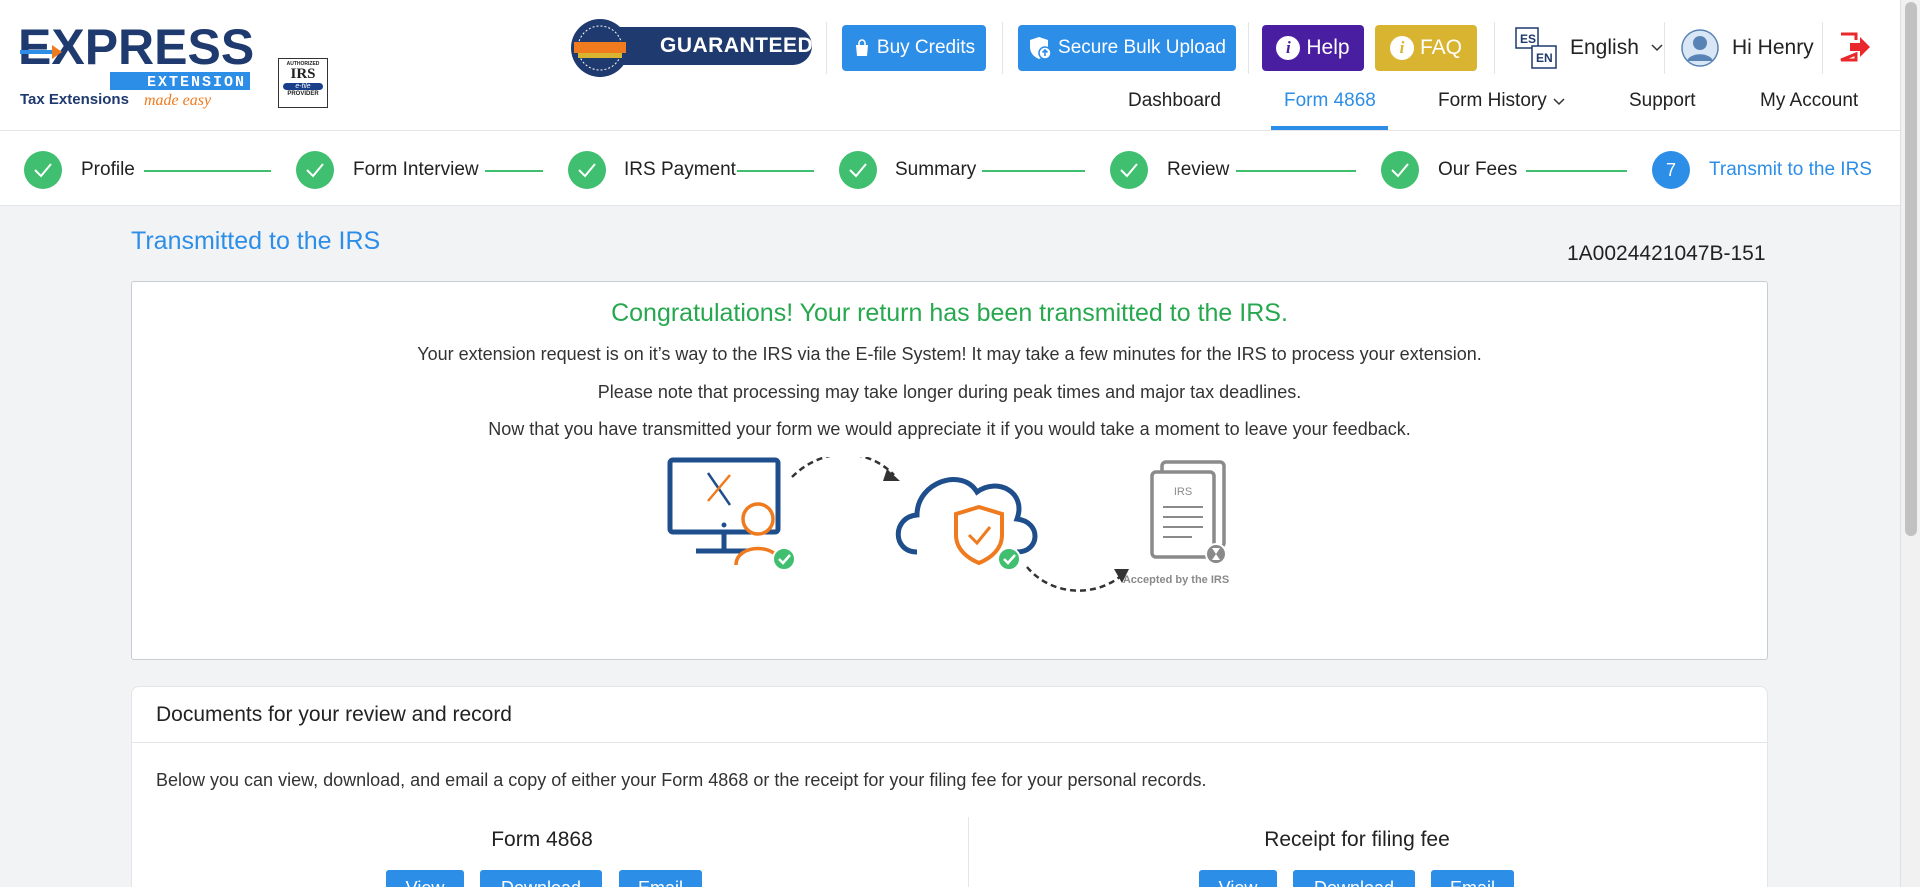 This screenshot has height=887, width=1920. Describe the element at coordinates (1328, 47) in the screenshot. I see `help-label: Help` at that location.